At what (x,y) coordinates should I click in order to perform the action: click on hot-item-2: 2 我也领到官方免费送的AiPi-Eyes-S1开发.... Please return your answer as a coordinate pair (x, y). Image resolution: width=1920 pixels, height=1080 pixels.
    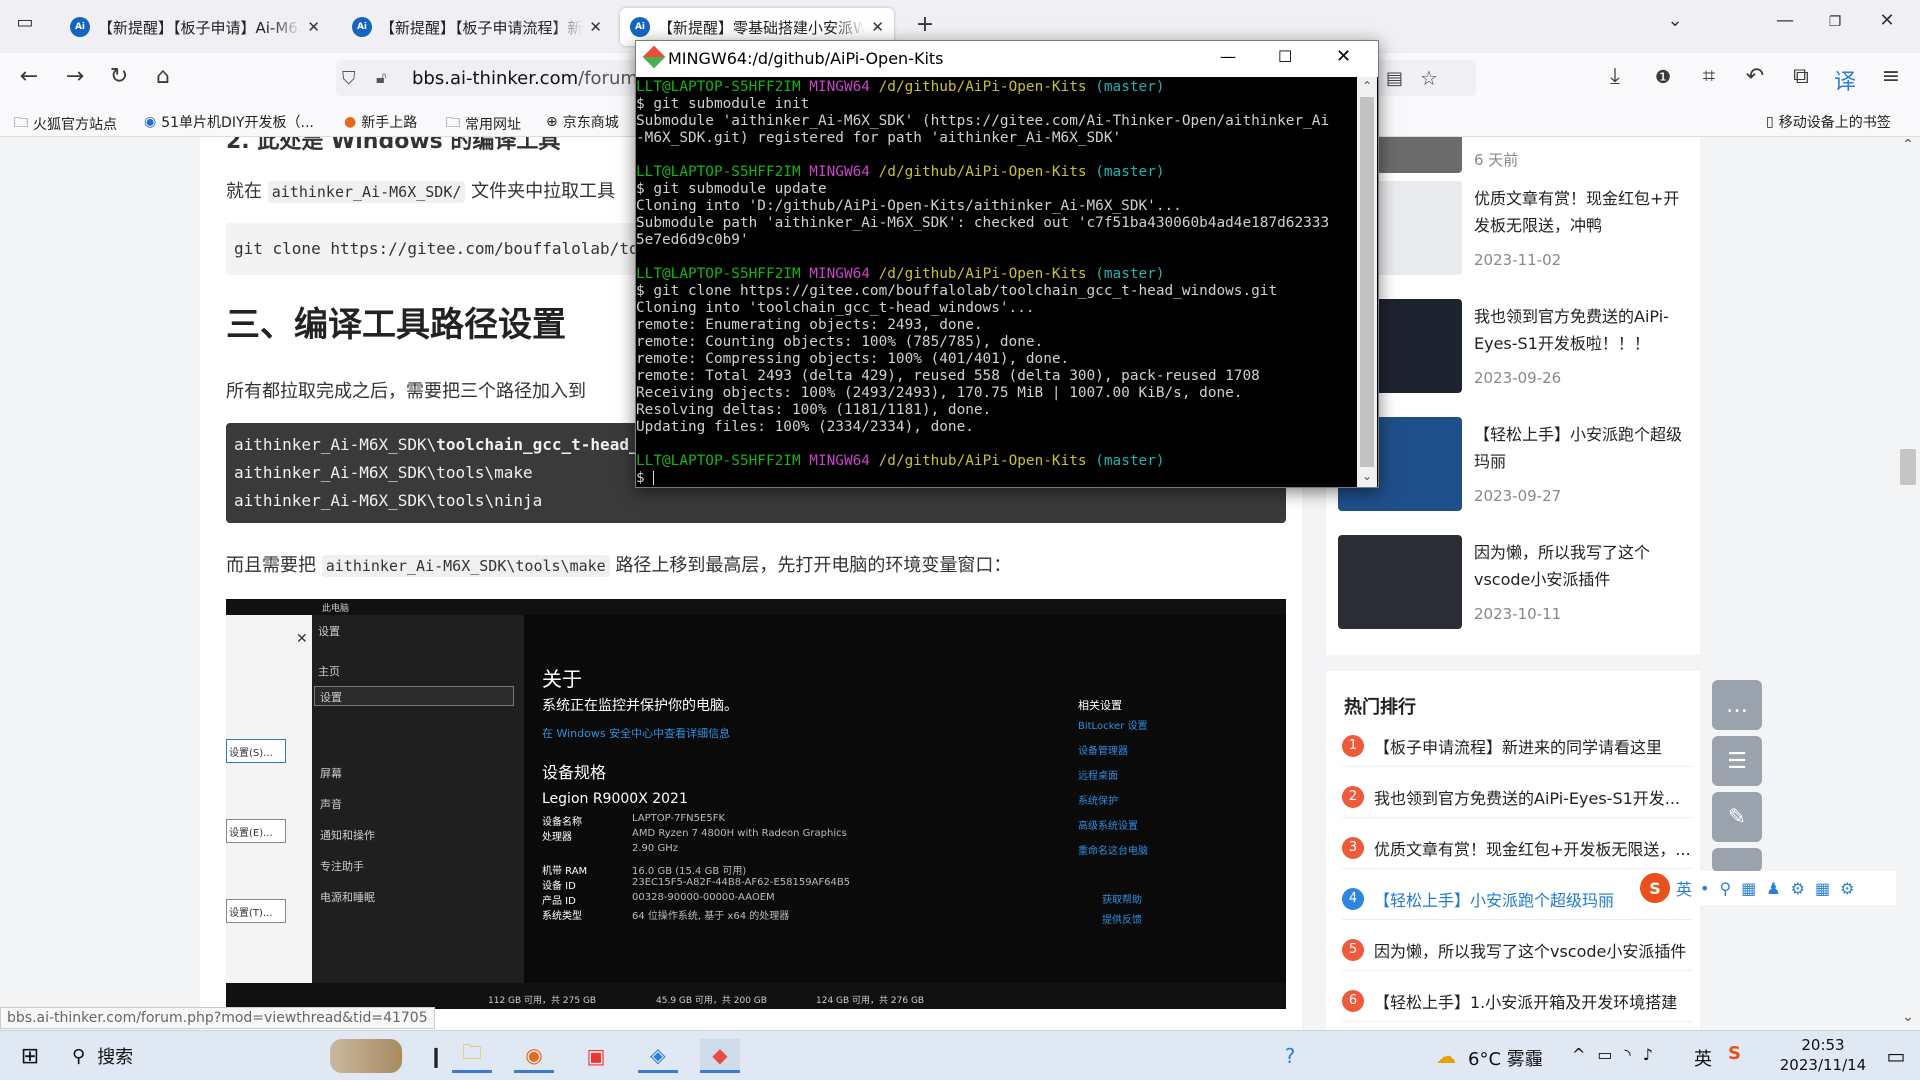
    Looking at the image, I should click on (1517, 797).